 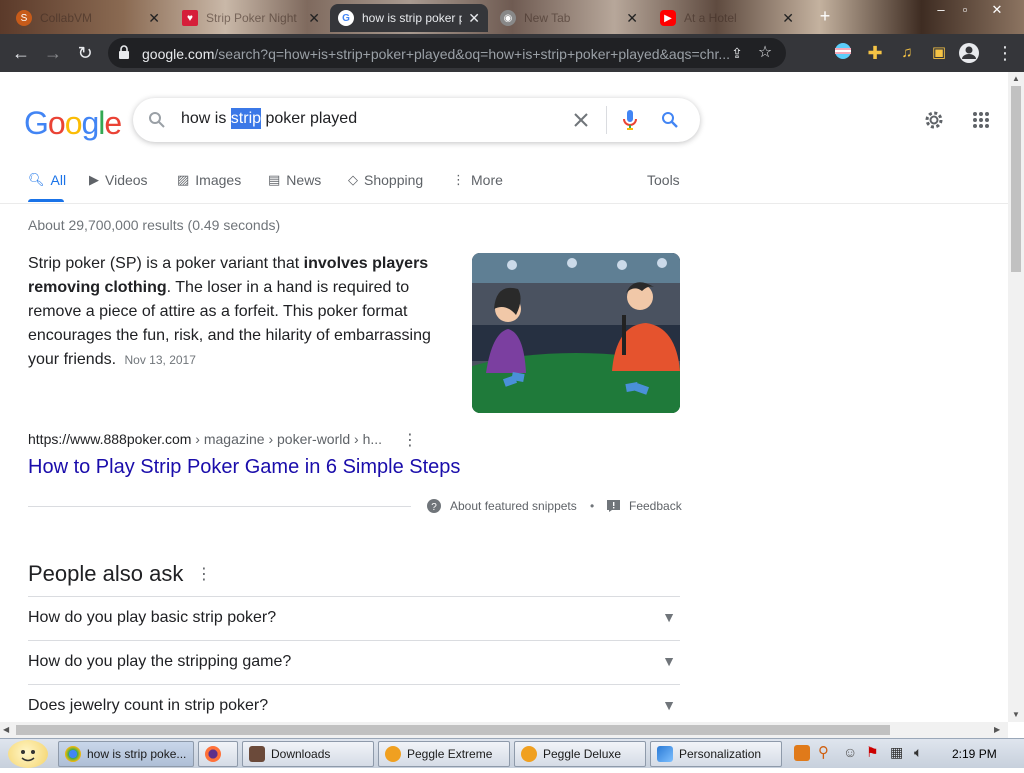 I want to click on scroll-left-arrow-icon: ◀, so click(x=6, y=729).